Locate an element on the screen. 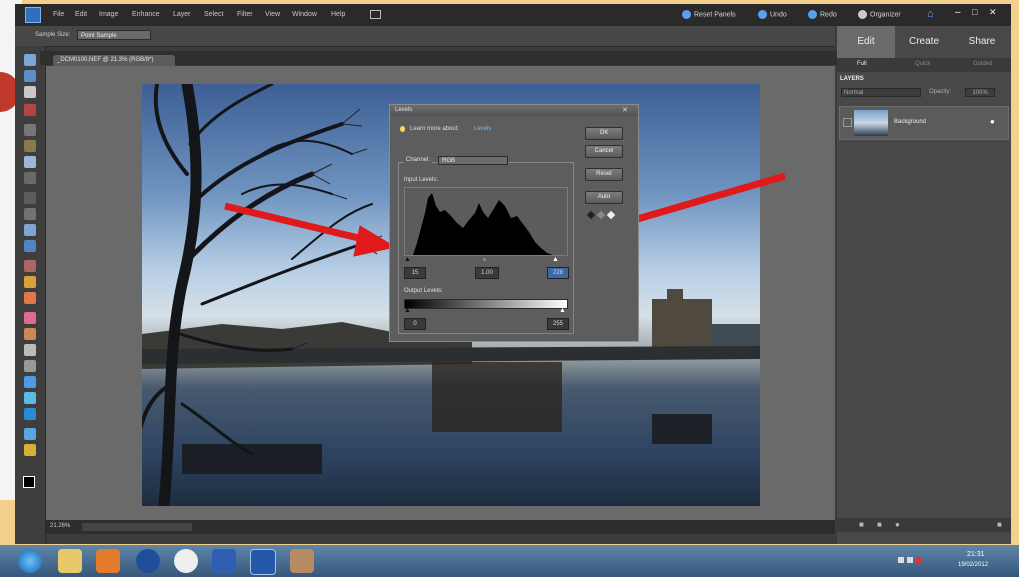 The width and height of the screenshot is (1019, 577). word-icon is located at coordinates (224, 561).